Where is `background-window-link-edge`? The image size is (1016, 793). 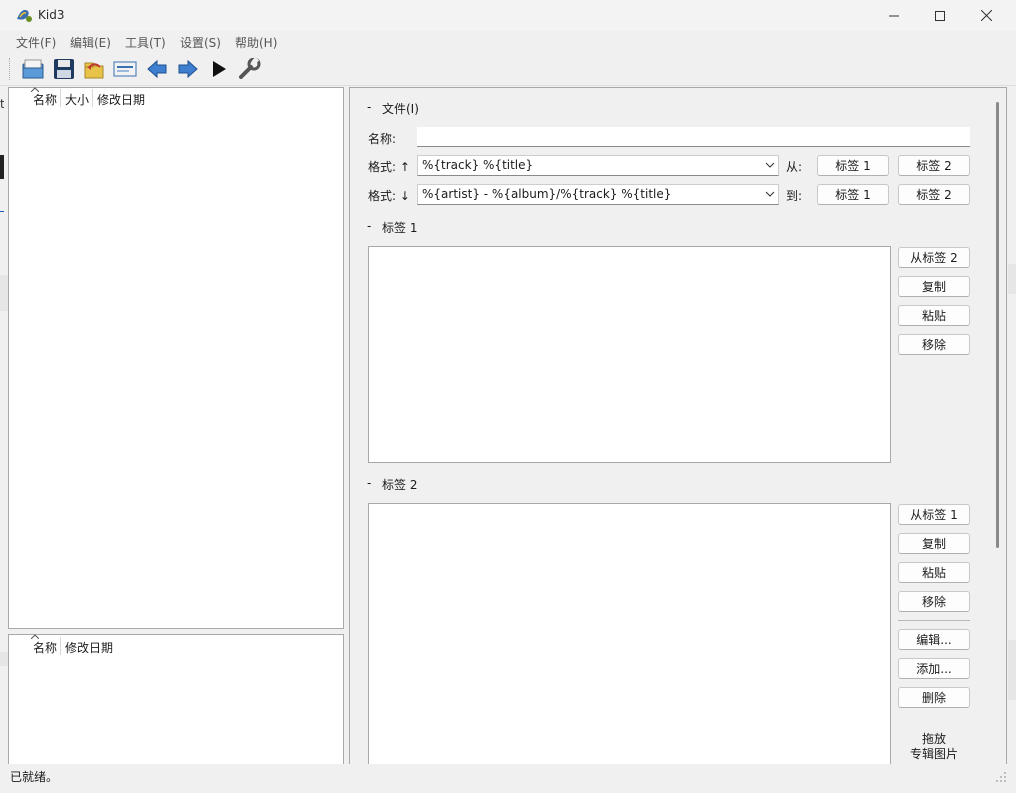
background-window-link-edge is located at coordinates (2, 206).